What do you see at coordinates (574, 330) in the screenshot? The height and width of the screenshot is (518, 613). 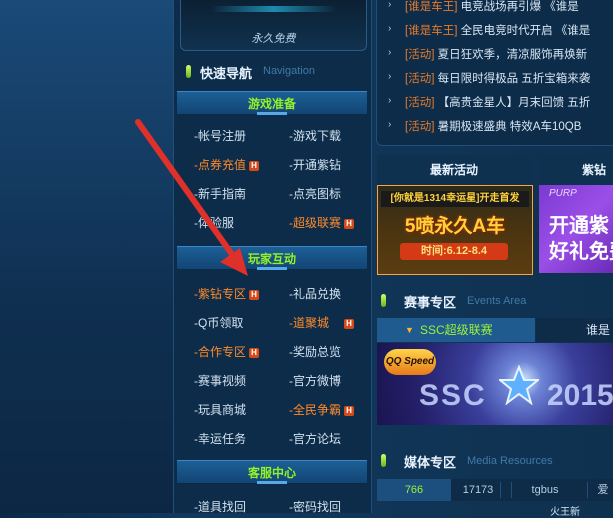 I see `tab-who-is-king: 谁是` at bounding box center [574, 330].